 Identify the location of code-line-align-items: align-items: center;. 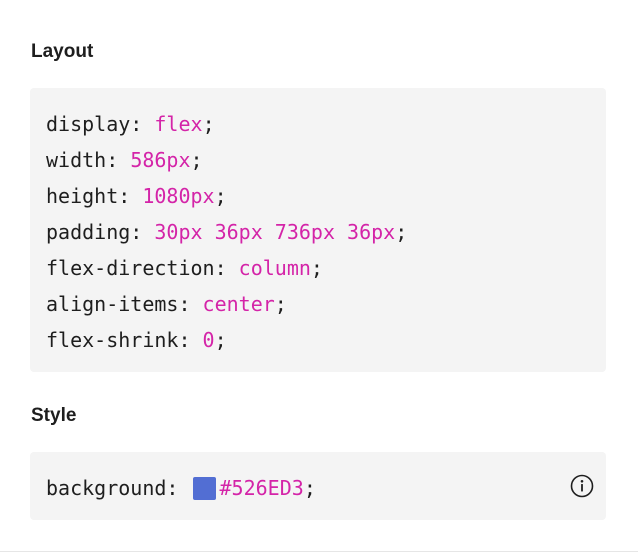
(166, 304).